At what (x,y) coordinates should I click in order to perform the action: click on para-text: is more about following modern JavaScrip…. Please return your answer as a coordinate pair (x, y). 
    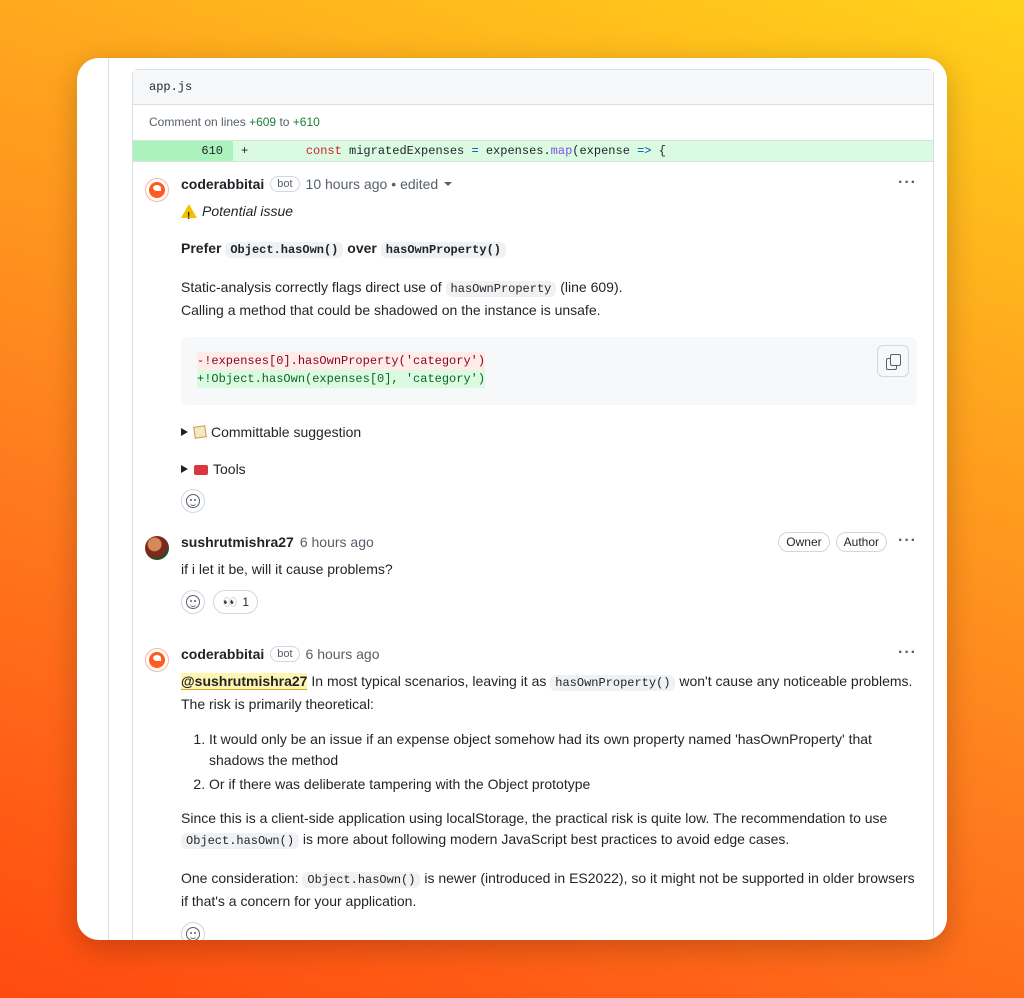
    Looking at the image, I should click on (544, 839).